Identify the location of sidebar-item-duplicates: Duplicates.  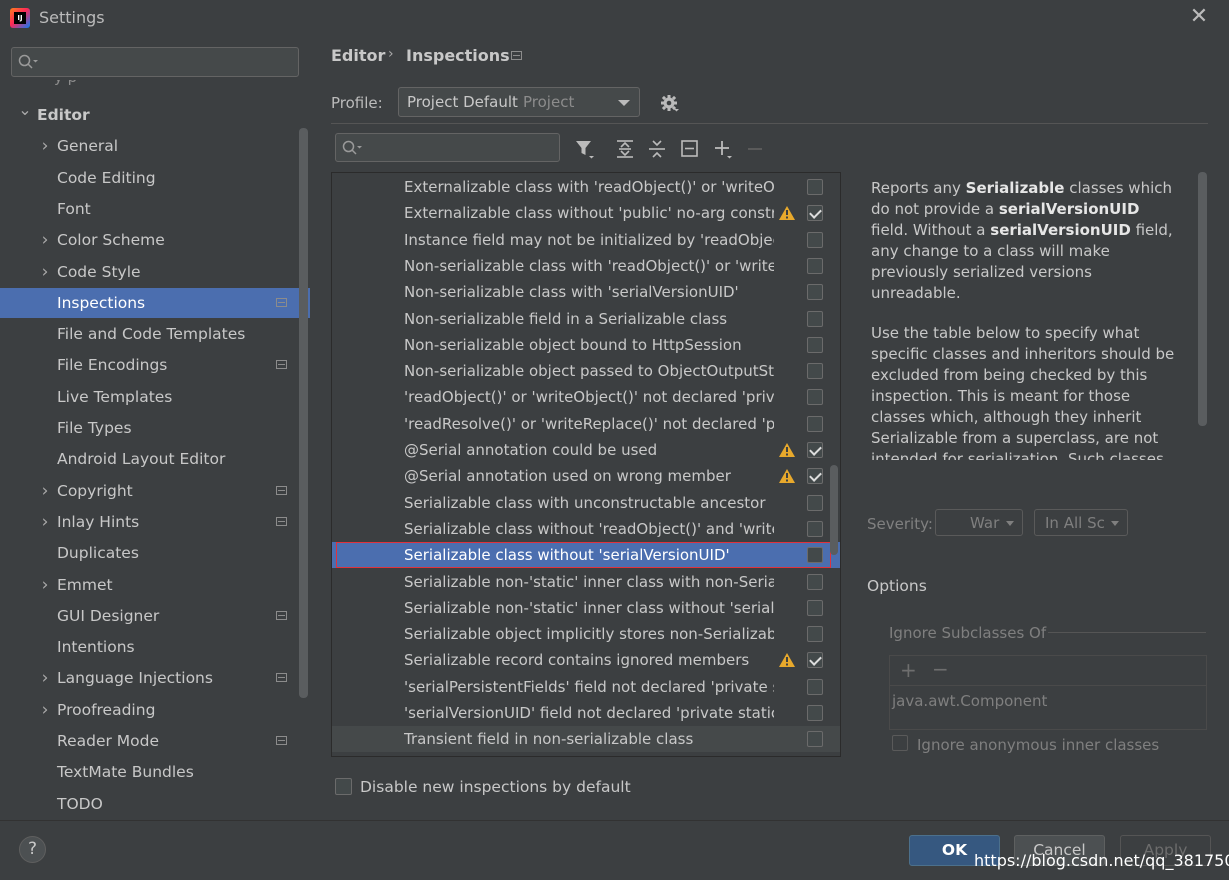
(155, 553).